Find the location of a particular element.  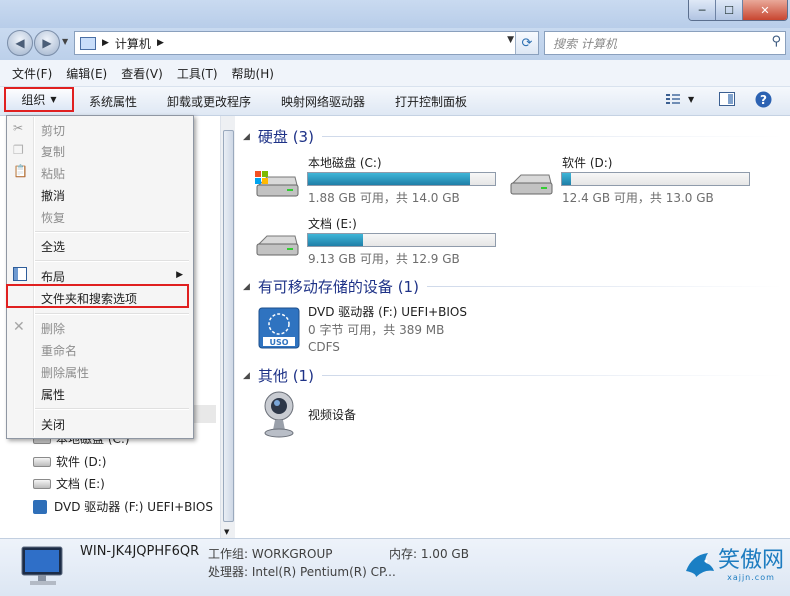

menu-help: 帮助(H) is located at coordinates (253, 73).